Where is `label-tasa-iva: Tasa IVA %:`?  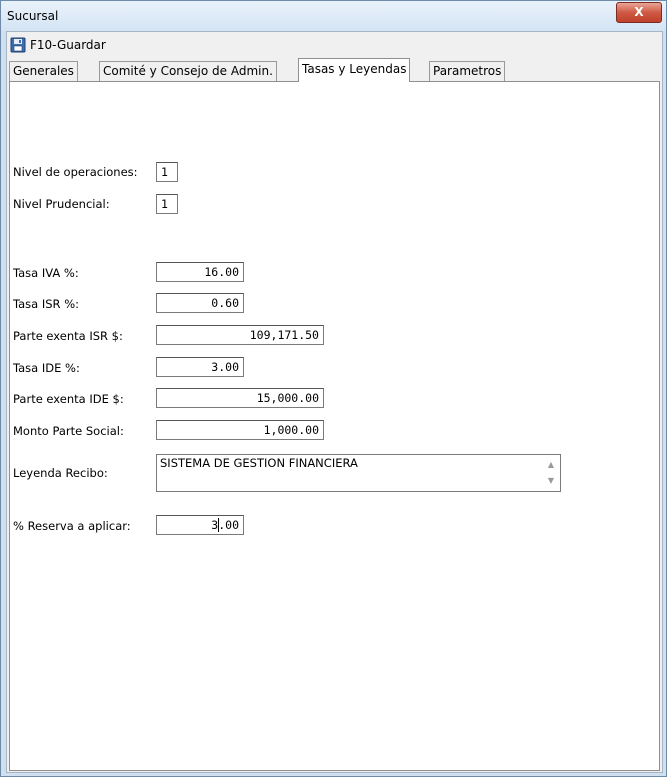 label-tasa-iva: Tasa IVA %: is located at coordinates (46, 273).